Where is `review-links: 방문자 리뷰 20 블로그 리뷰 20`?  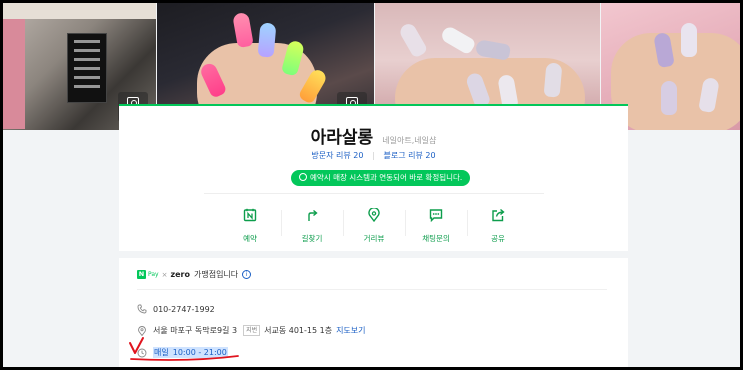
review-links: 방문자 리뷰 20 블로그 리뷰 20 is located at coordinates (373, 155).